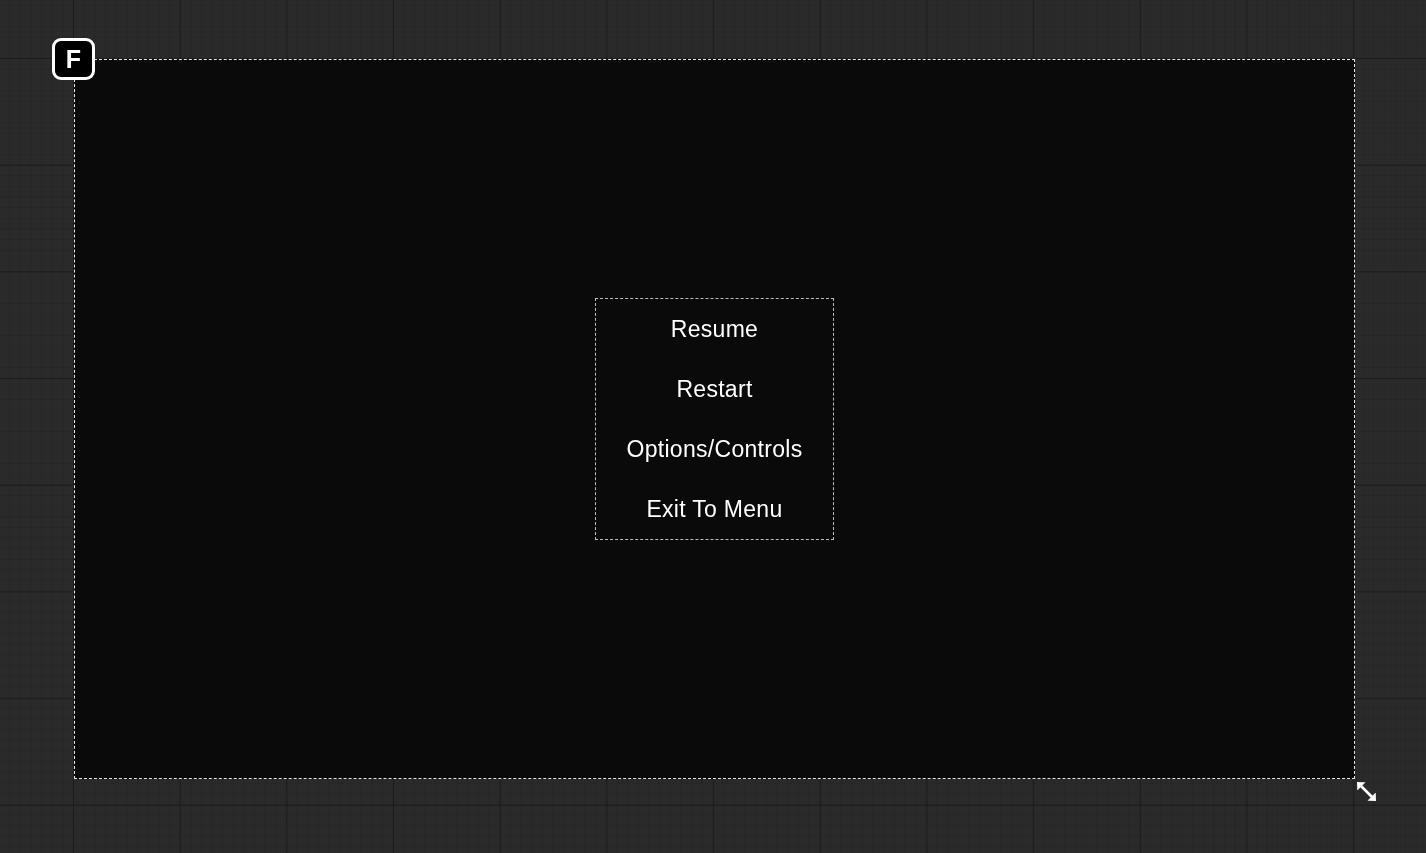 The image size is (1426, 853). What do you see at coordinates (1366, 791) in the screenshot?
I see `resize-icon` at bounding box center [1366, 791].